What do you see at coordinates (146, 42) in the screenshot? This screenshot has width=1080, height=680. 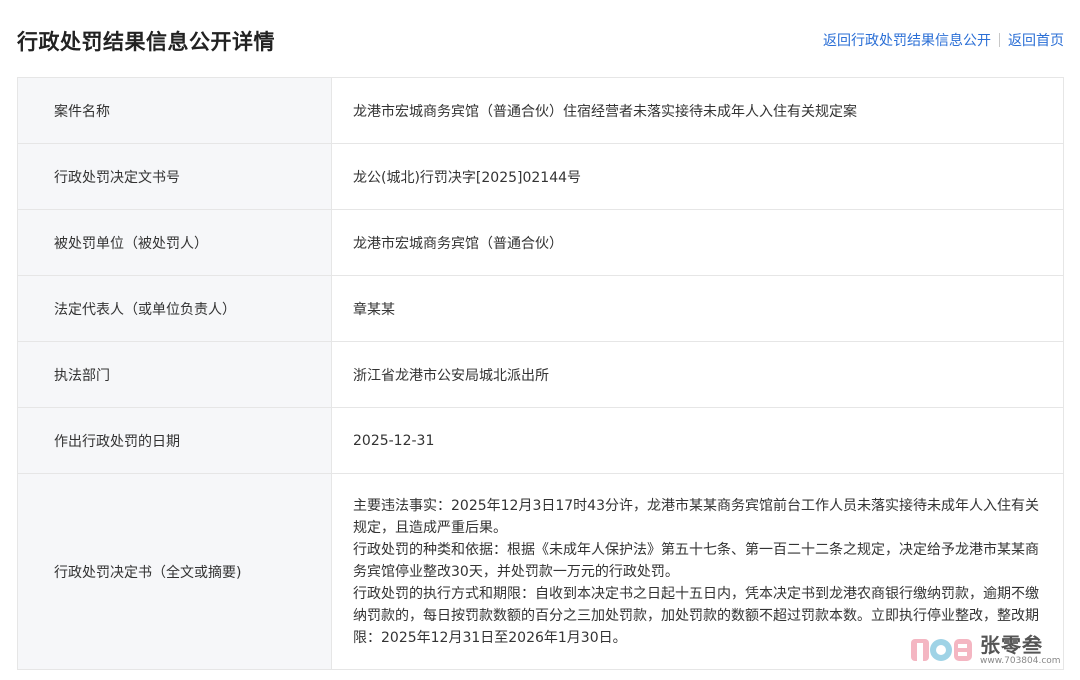 I see `page-title: 行政处罚结果信息公开详情` at bounding box center [146, 42].